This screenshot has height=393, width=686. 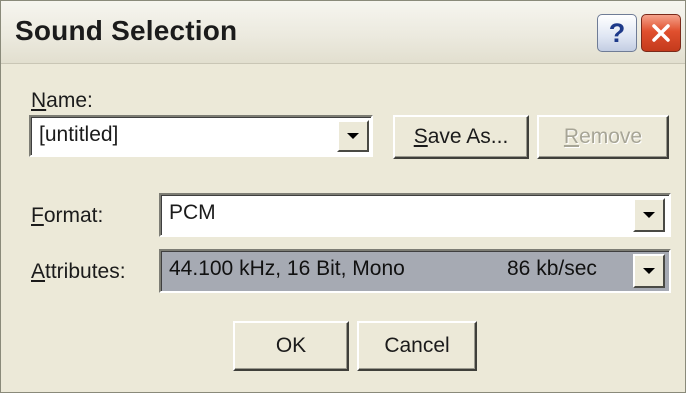 I want to click on name-value: [untitled], so click(x=79, y=134).